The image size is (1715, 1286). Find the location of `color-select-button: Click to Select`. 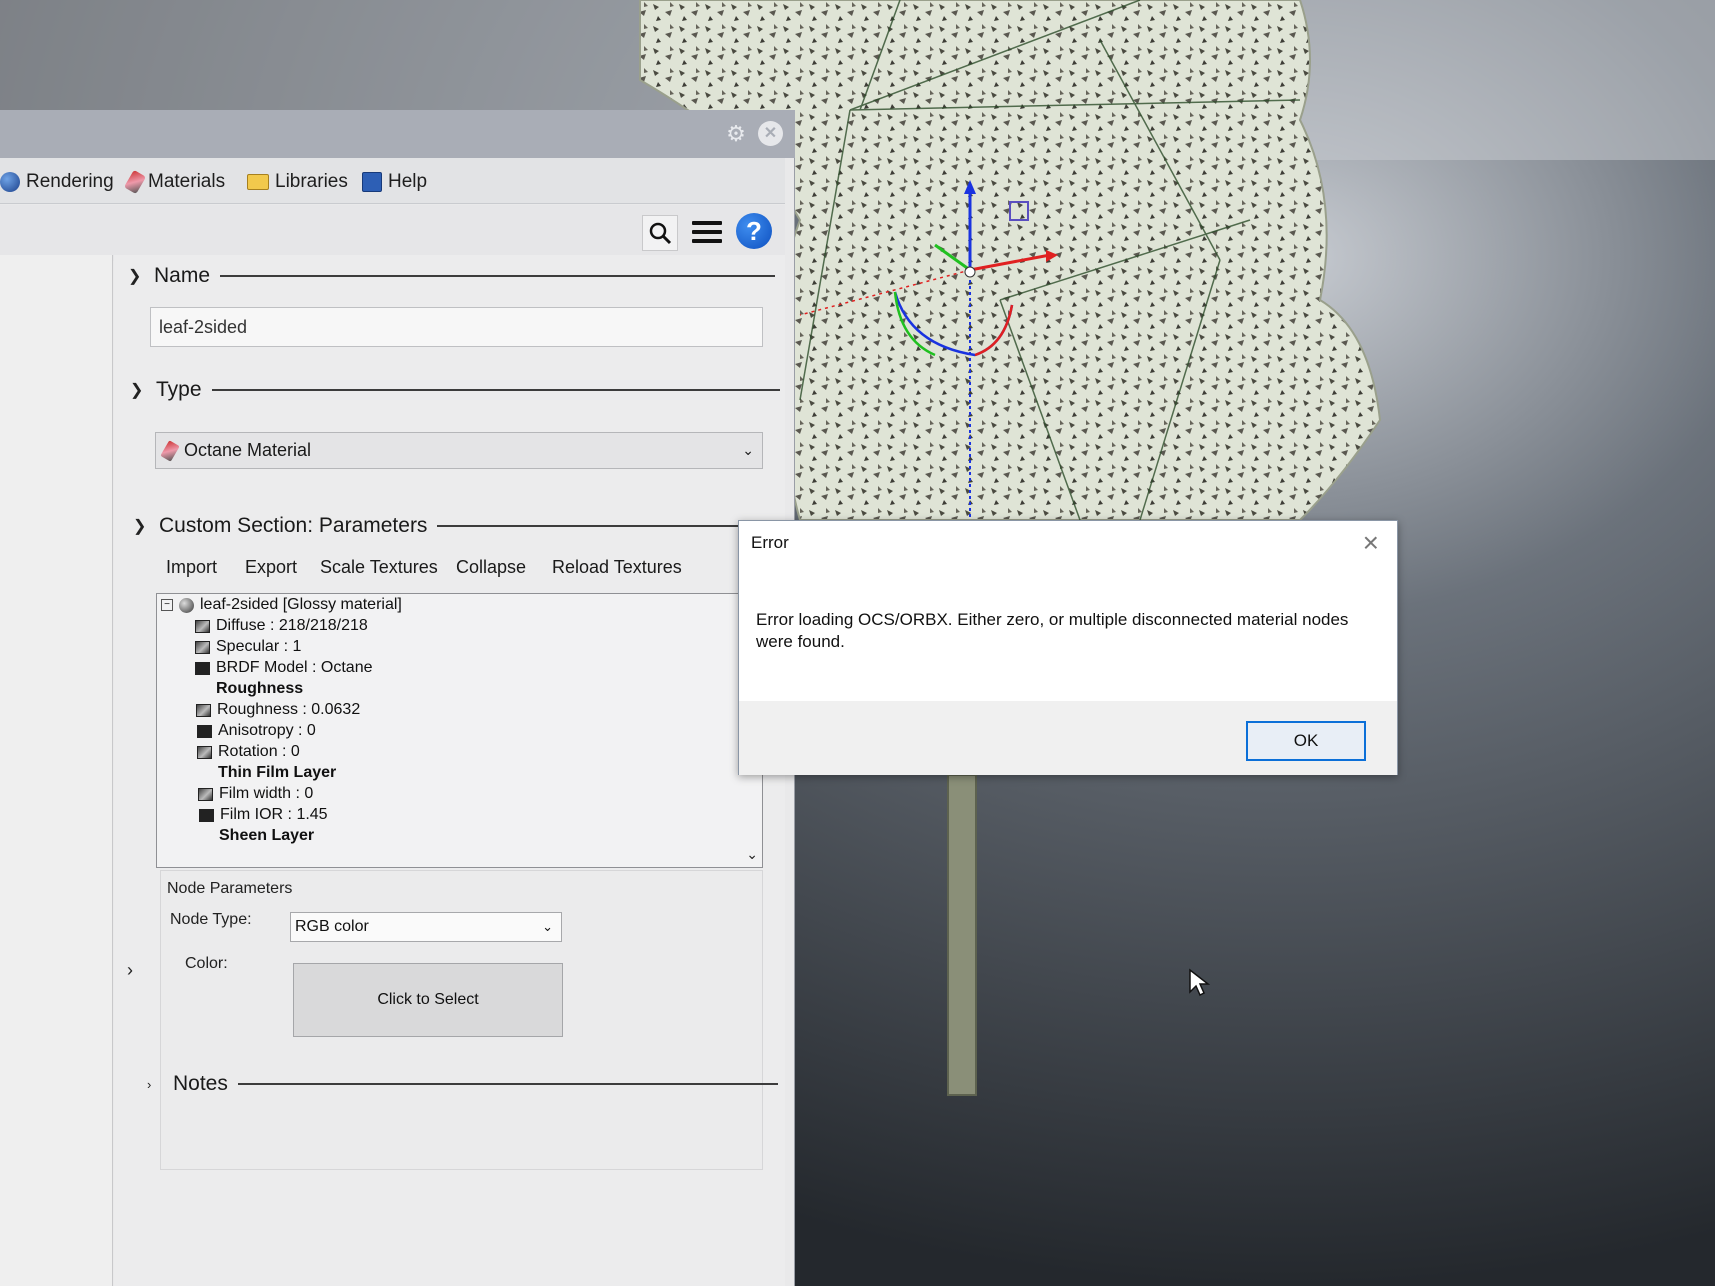

color-select-button: Click to Select is located at coordinates (428, 1000).